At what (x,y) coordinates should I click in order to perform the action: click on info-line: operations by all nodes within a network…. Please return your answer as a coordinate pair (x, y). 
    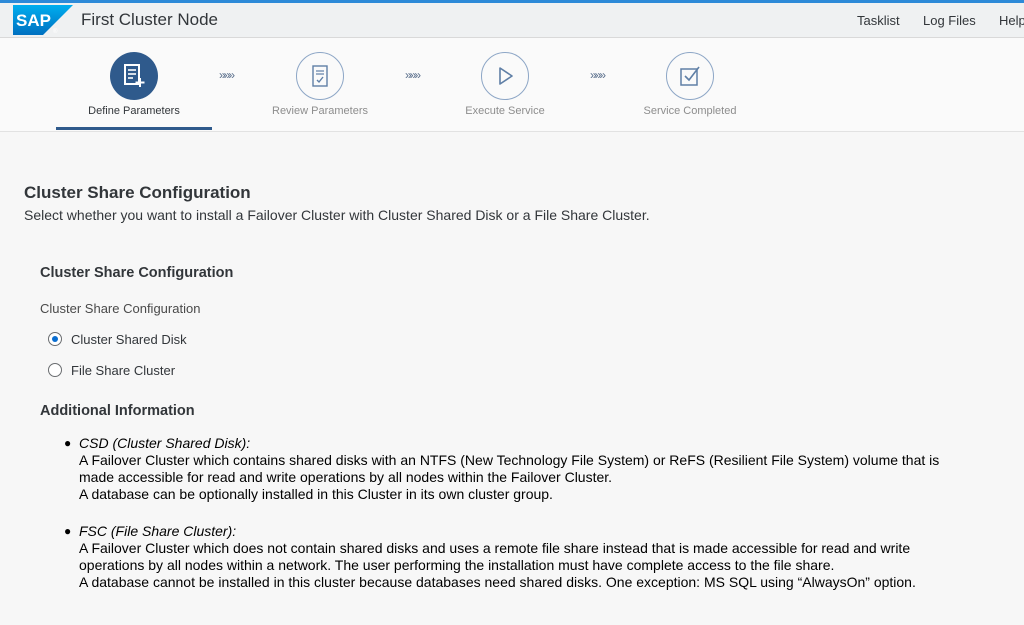
    Looking at the image, I should click on (457, 565).